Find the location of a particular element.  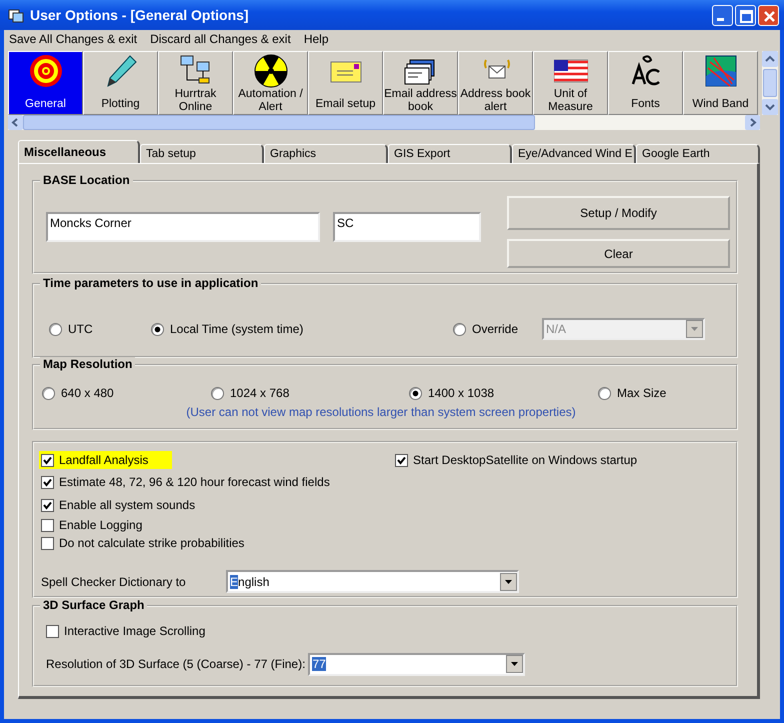

window-title: User Options - [General Options] is located at coordinates (140, 15).